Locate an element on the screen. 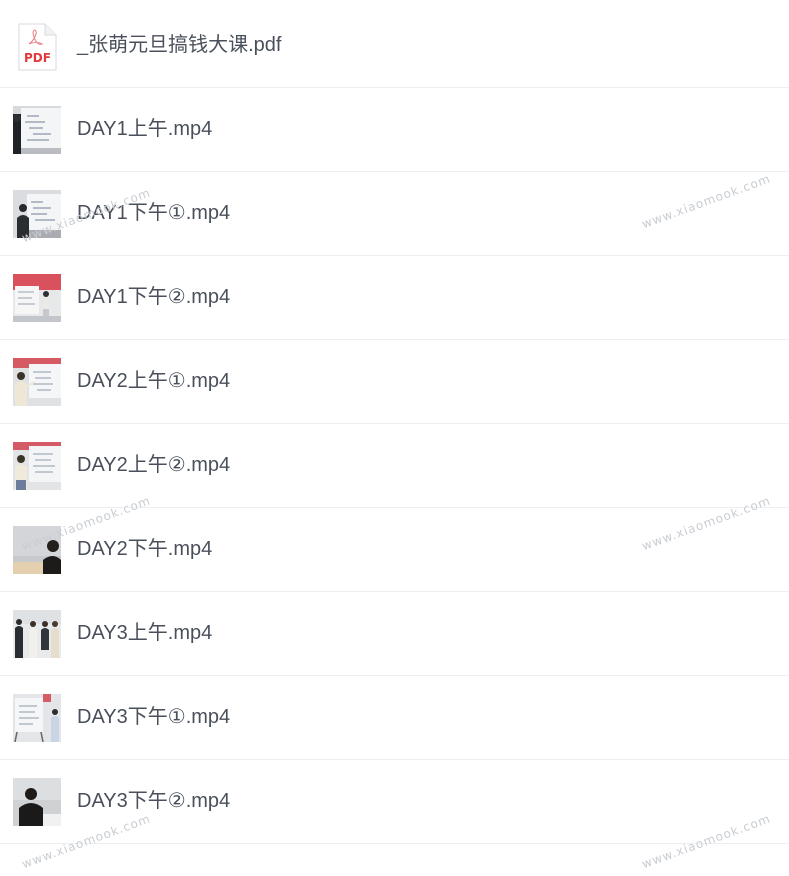  file-name: DAY2上午②.mp4 is located at coordinates (153, 465).